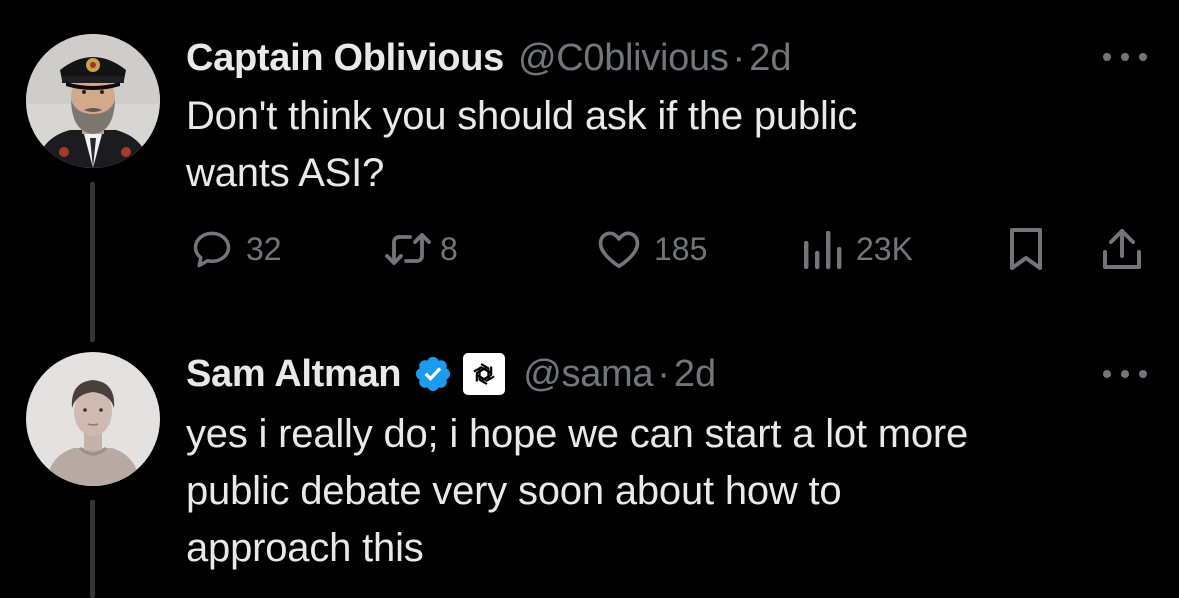  I want to click on tweet-text-line: wants ASI?, so click(285, 173).